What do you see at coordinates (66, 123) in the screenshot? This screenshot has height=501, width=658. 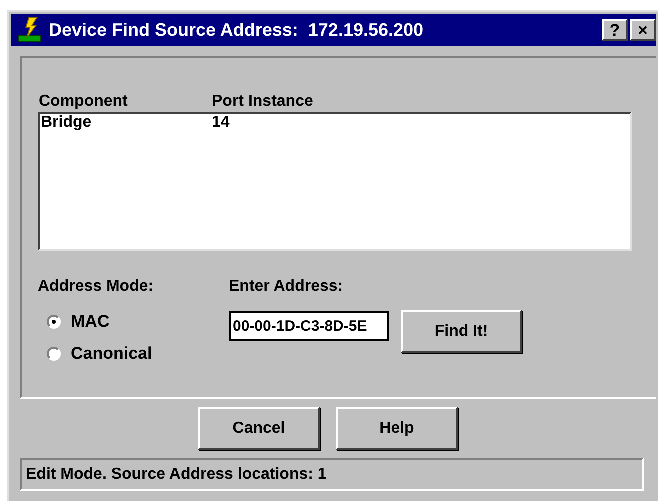 I see `table-cell-text: Bridge` at bounding box center [66, 123].